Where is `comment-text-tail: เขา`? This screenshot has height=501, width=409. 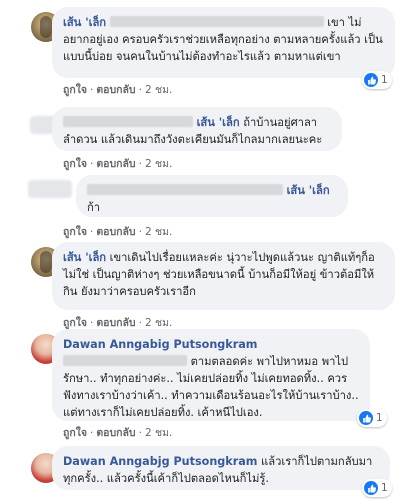 comment-text-tail: เขา is located at coordinates (336, 22).